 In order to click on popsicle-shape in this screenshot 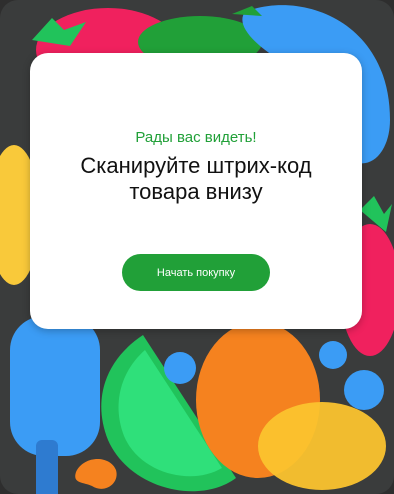, I will do `click(55, 386)`.